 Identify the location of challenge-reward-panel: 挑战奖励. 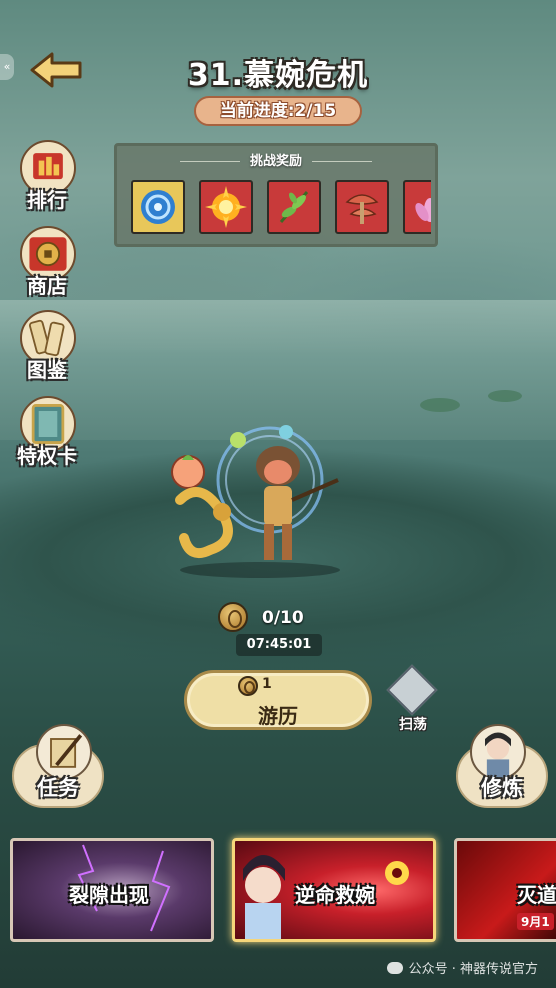
(276, 195).